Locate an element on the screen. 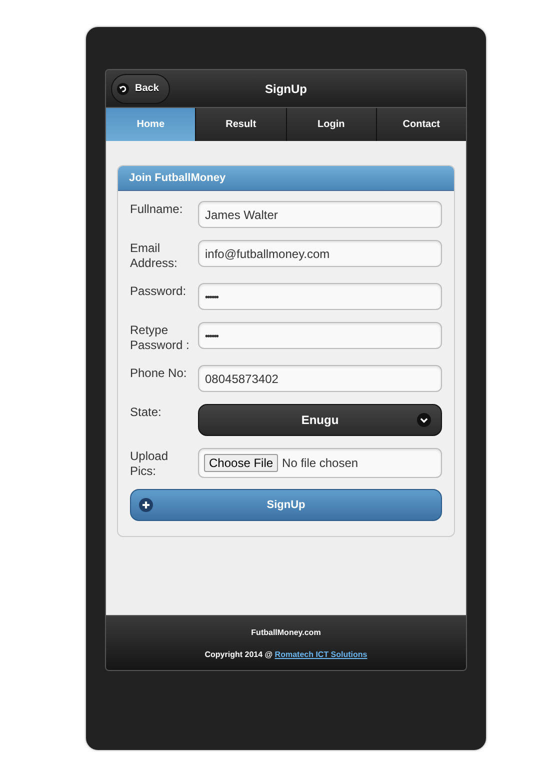 This screenshot has height=768, width=558. field-label: Email Address: is located at coordinates (154, 255).